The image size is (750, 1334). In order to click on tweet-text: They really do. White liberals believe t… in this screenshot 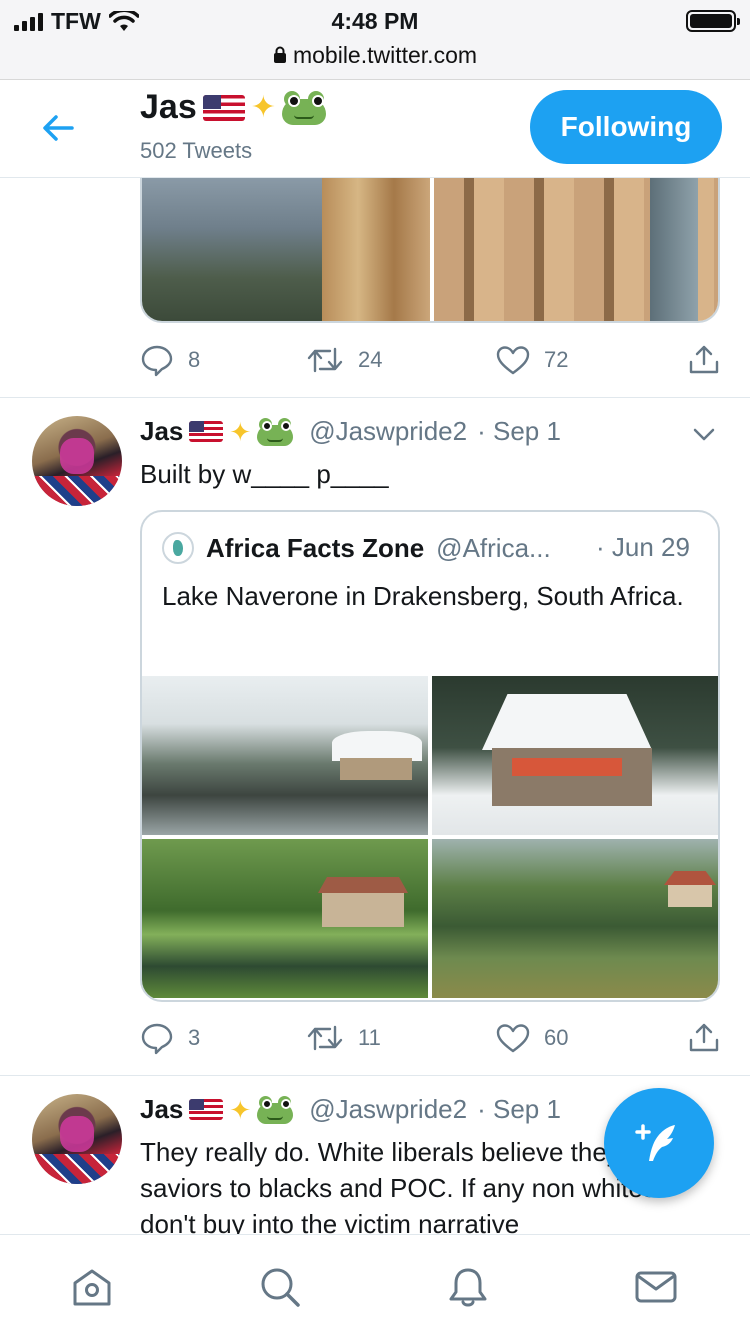, I will do `click(402, 1185)`.